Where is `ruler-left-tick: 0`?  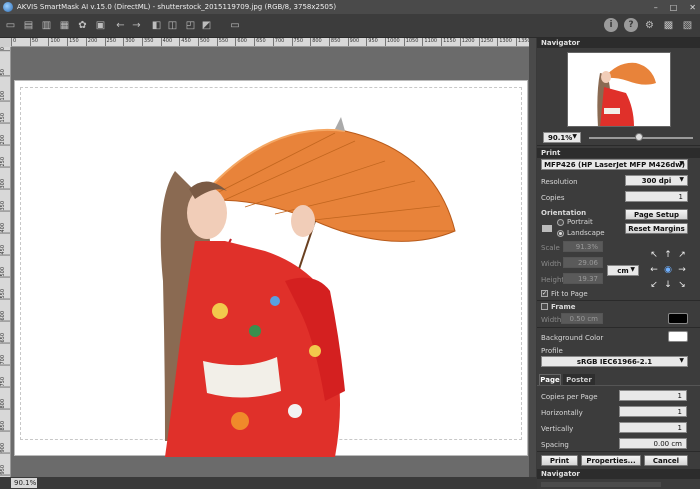
ruler-left-tick: 0 is located at coordinates (5, 49).